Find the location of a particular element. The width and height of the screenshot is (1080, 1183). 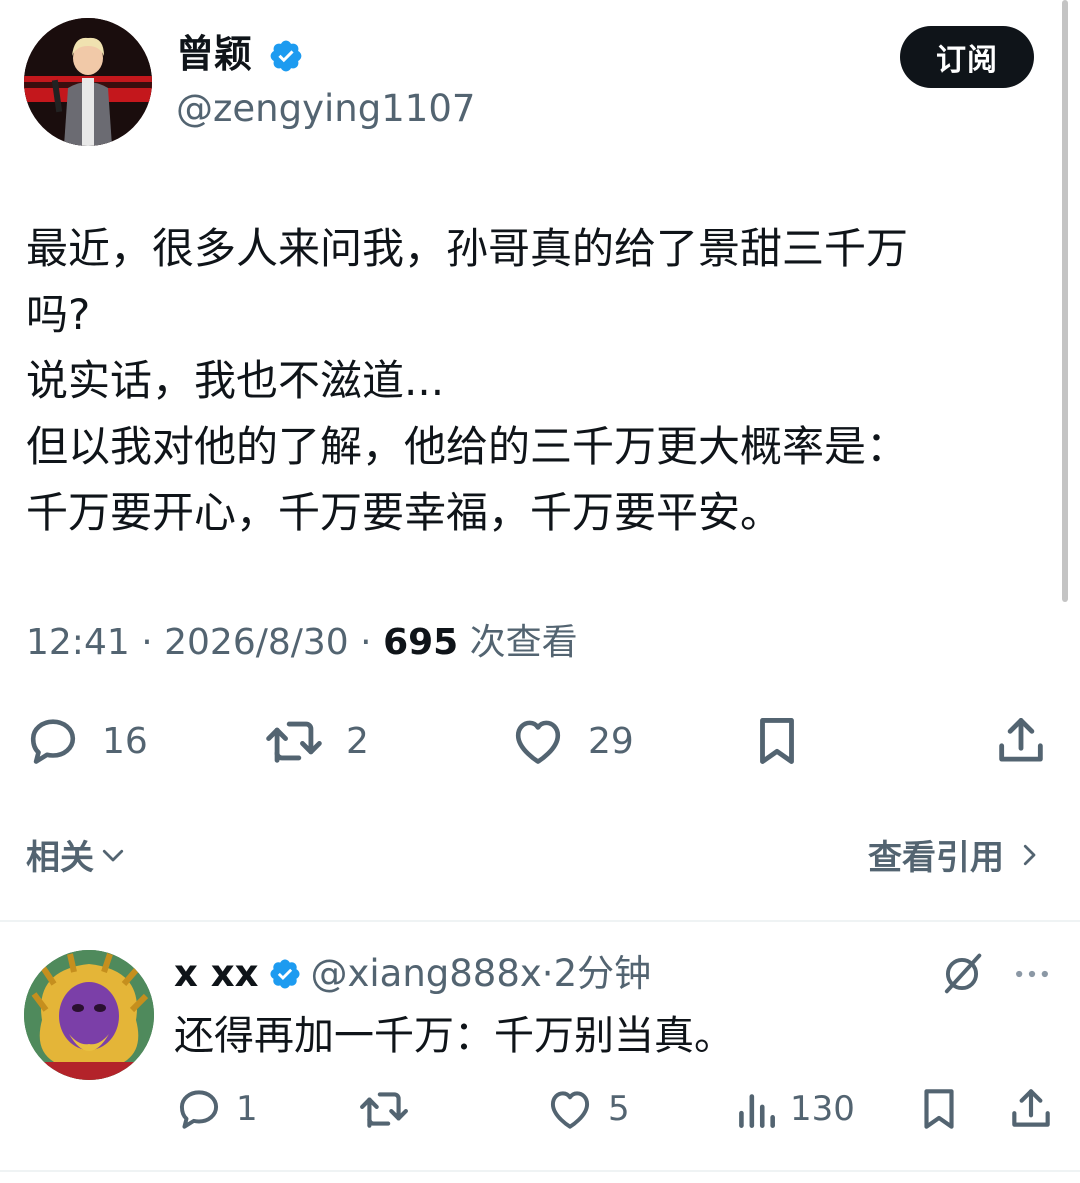

reply-header: x xx @xiang888x · 2分钟 is located at coordinates (412, 974).